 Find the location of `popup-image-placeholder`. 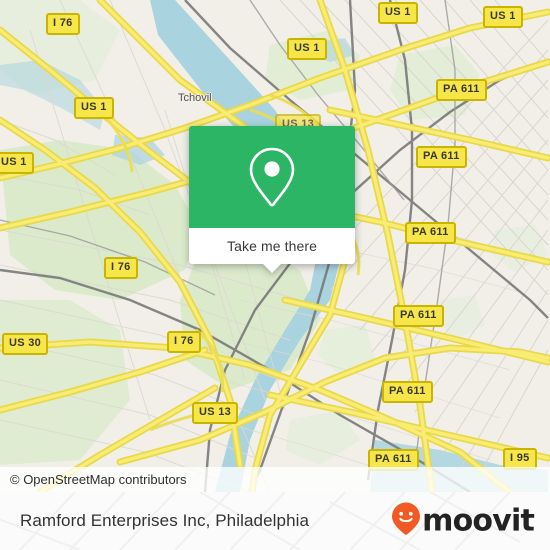

popup-image-placeholder is located at coordinates (272, 177).